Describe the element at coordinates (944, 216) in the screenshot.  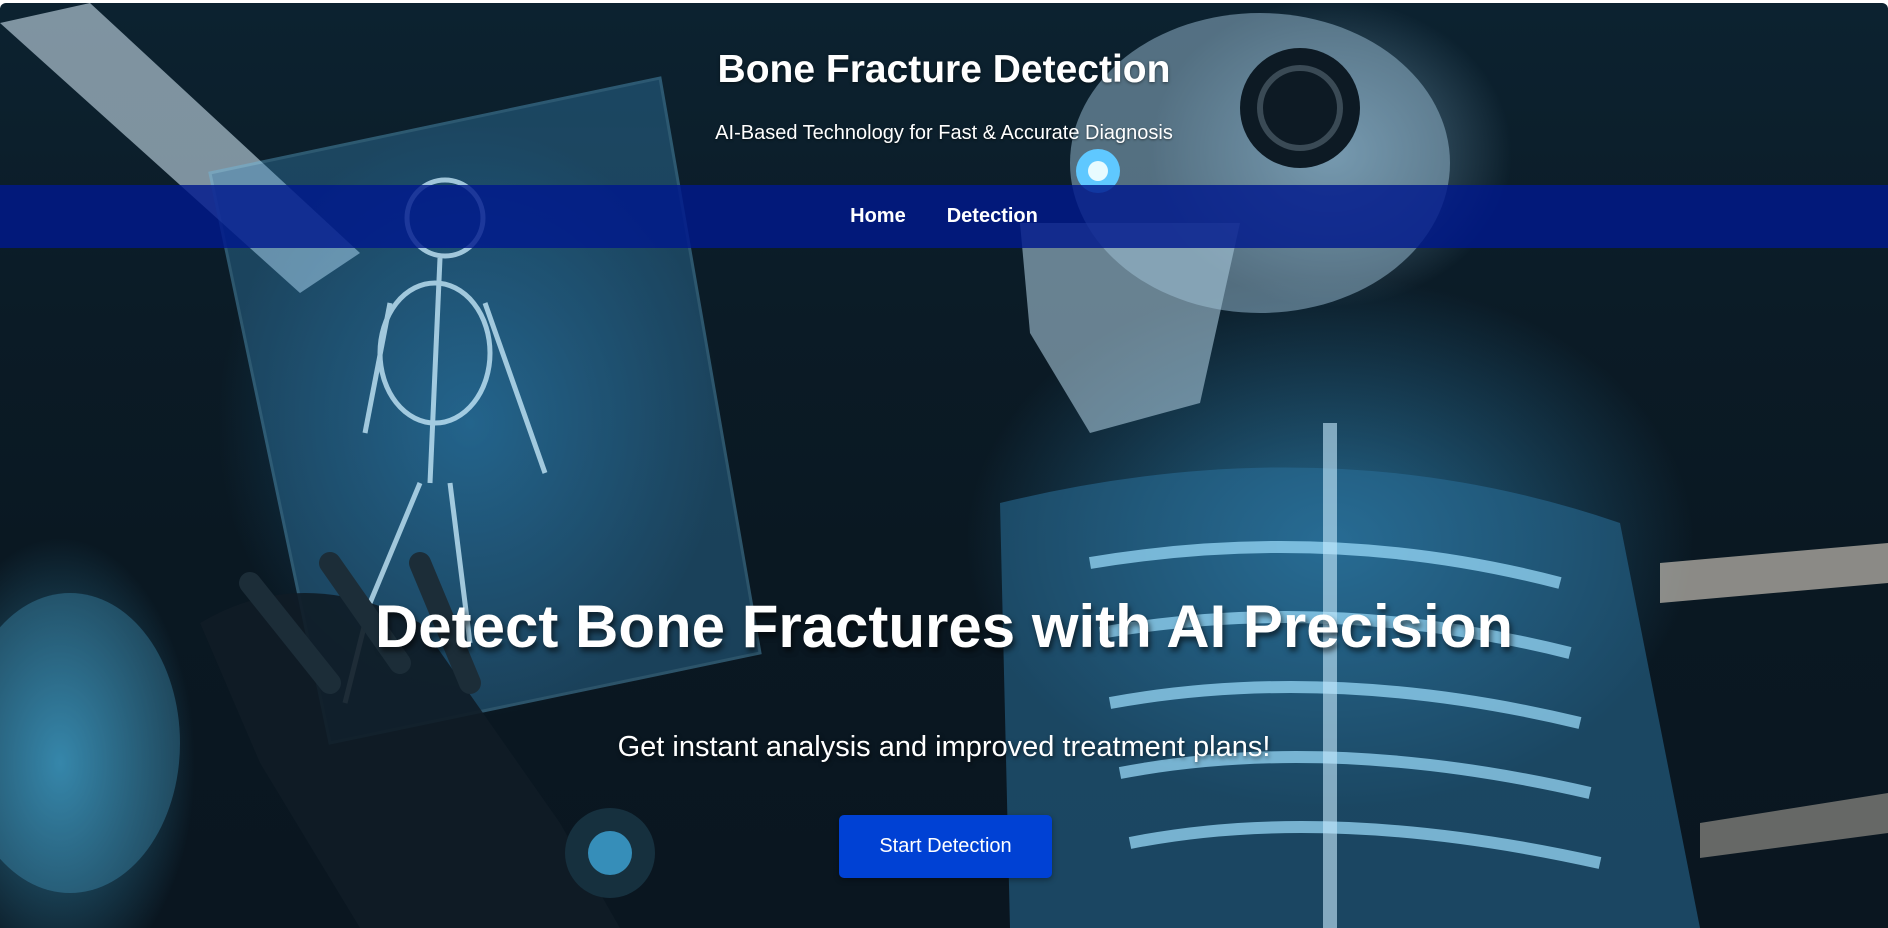
I see `main-nav: Home Detection` at that location.